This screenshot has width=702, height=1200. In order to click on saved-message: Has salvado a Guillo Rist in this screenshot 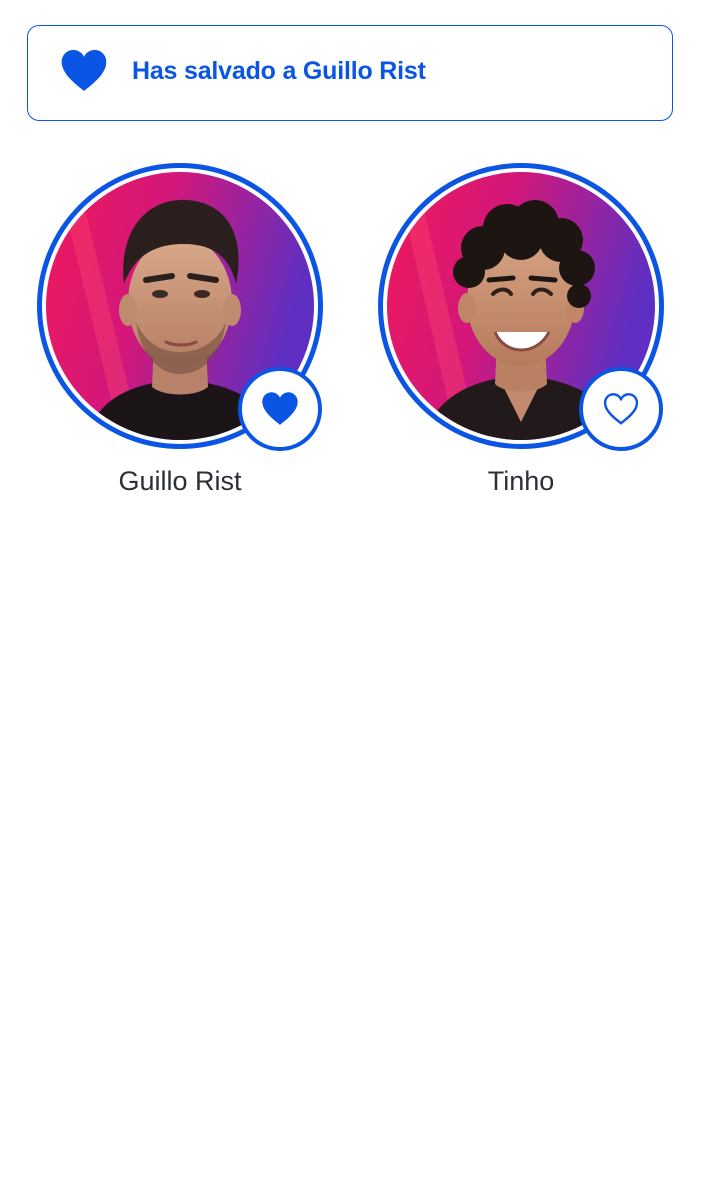, I will do `click(279, 71)`.